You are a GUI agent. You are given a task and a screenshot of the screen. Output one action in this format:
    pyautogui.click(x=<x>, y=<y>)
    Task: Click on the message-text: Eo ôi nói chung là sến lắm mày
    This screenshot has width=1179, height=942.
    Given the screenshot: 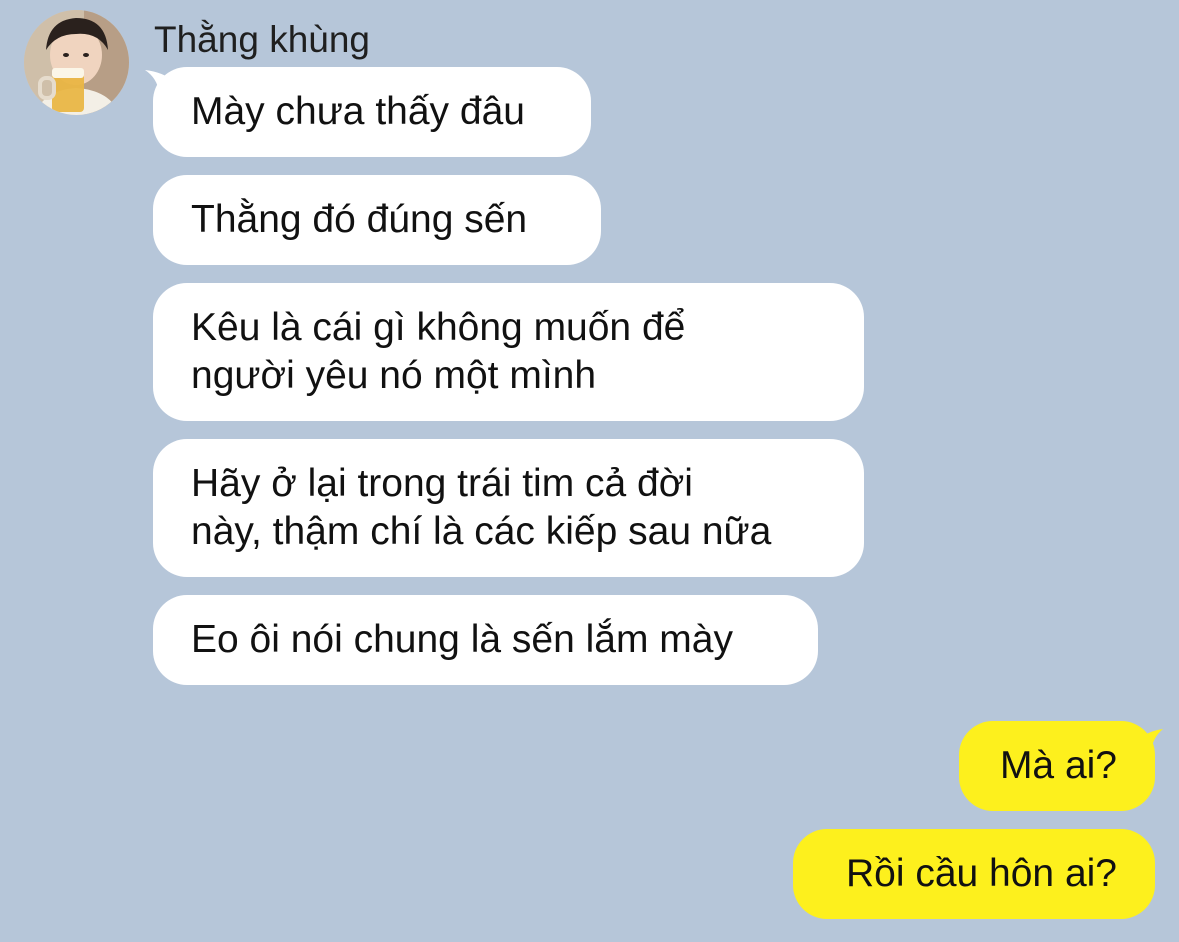 What is the action you would take?
    pyautogui.click(x=462, y=639)
    